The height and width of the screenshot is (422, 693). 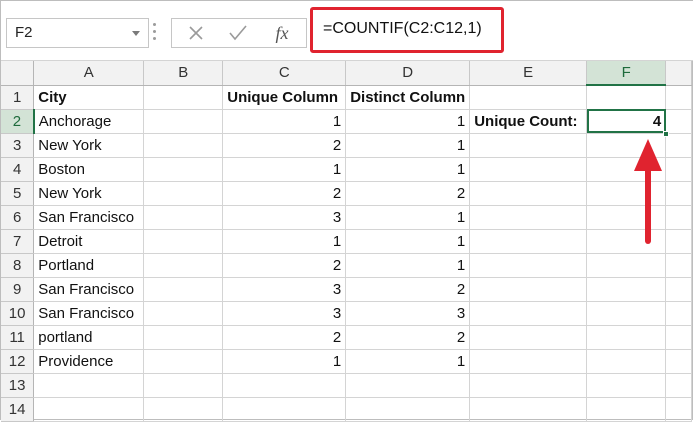 What do you see at coordinates (678, 337) in the screenshot?
I see `cell-g11` at bounding box center [678, 337].